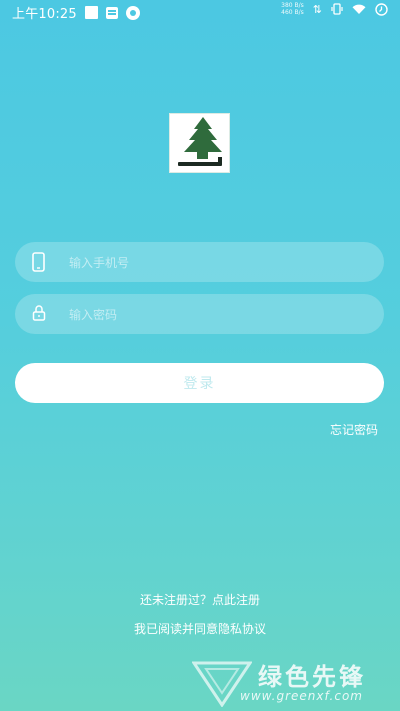  What do you see at coordinates (200, 628) in the screenshot?
I see `privacy-agreement-link: 我已阅读并同意隐私协议` at bounding box center [200, 628].